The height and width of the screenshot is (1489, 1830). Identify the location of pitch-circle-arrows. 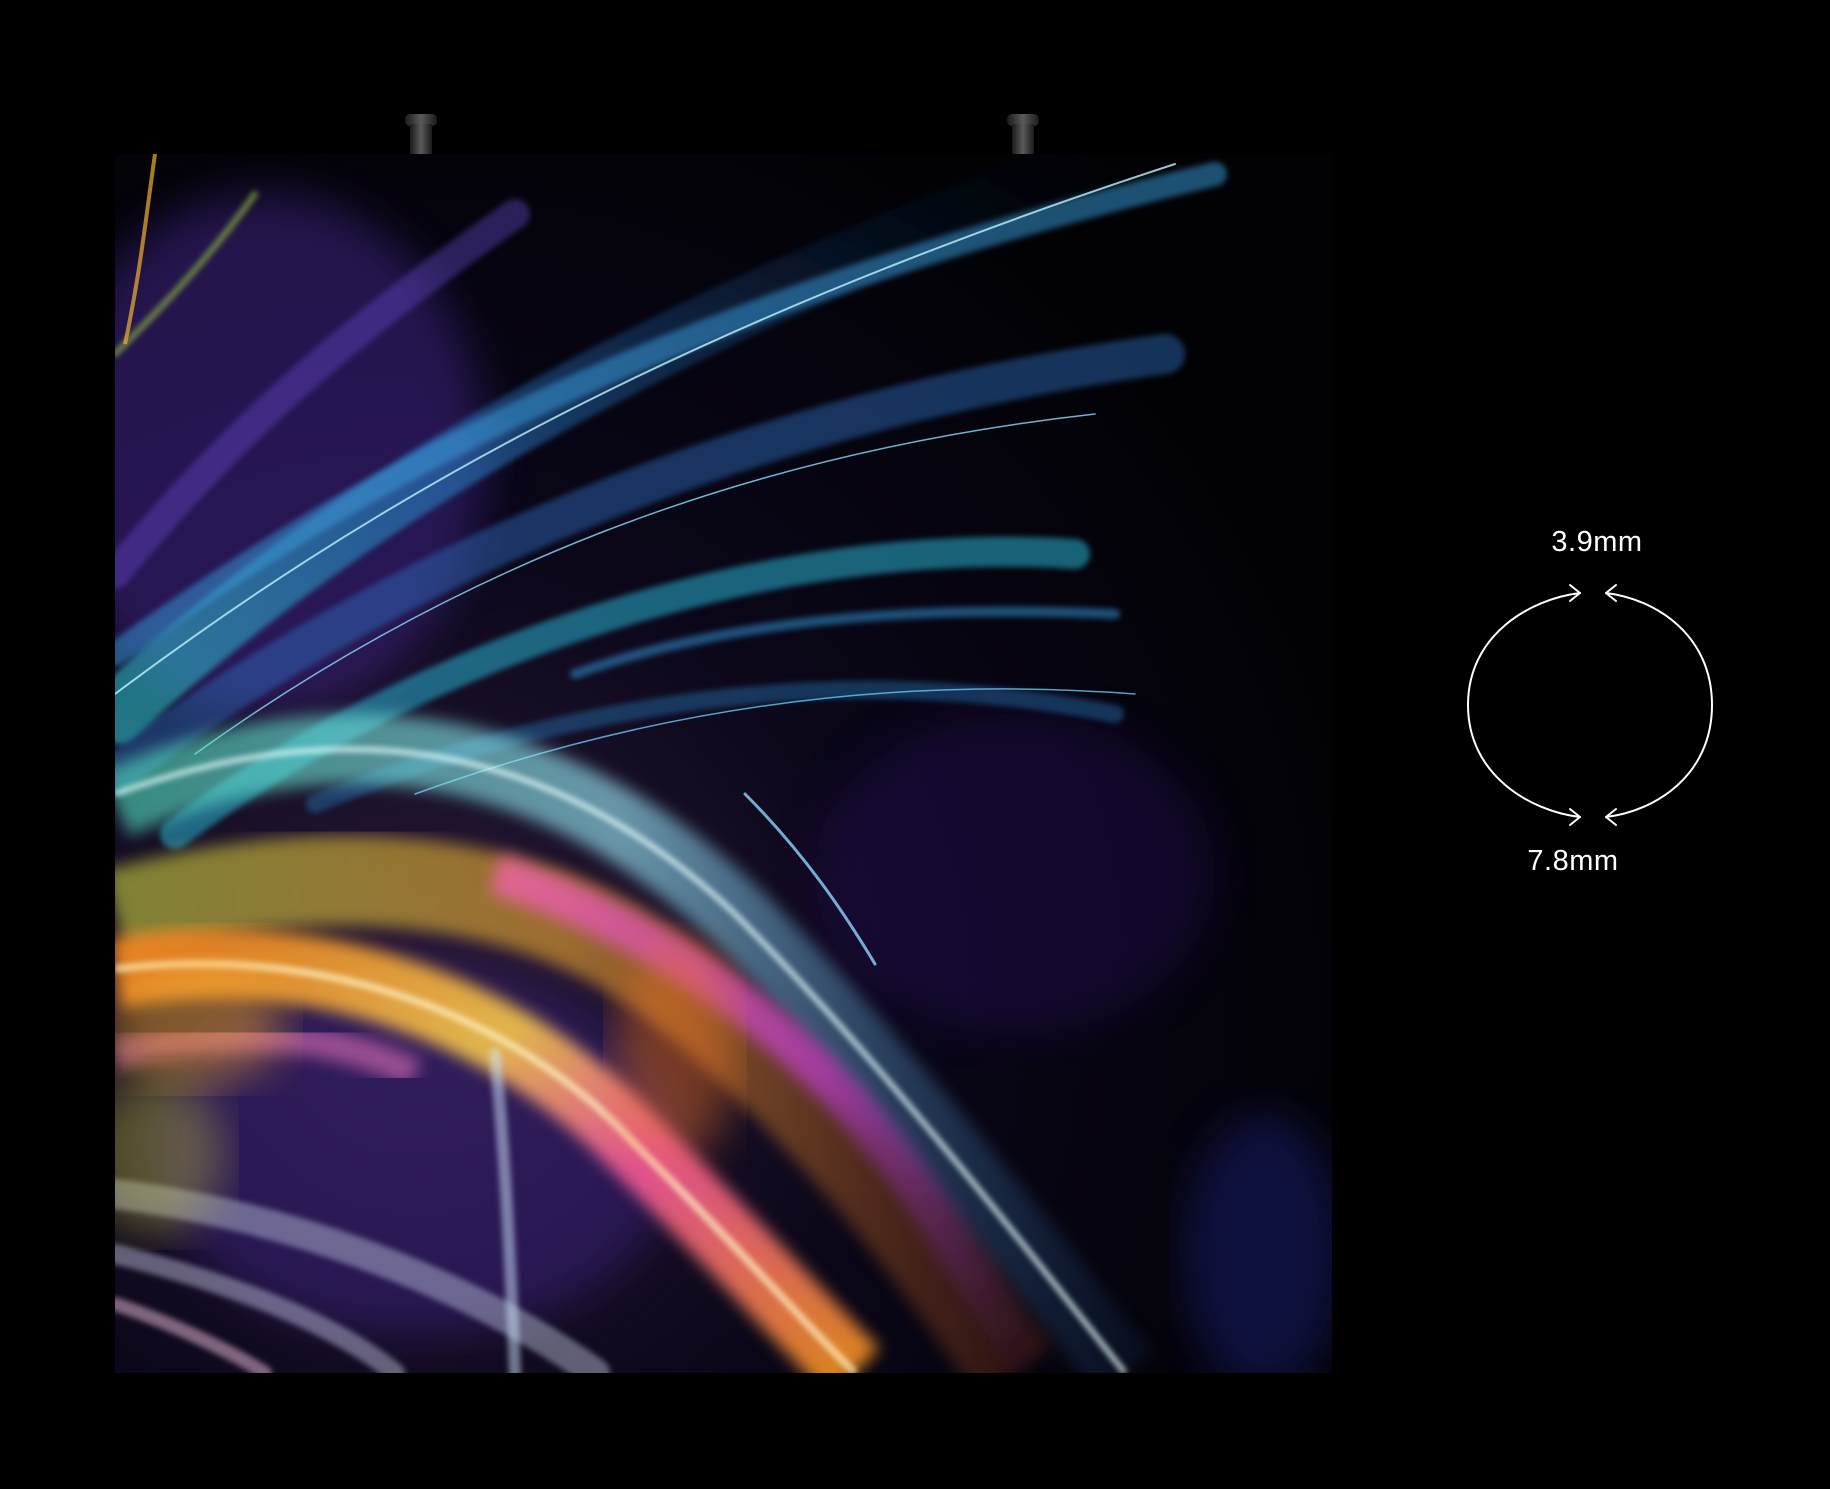
(1590, 705).